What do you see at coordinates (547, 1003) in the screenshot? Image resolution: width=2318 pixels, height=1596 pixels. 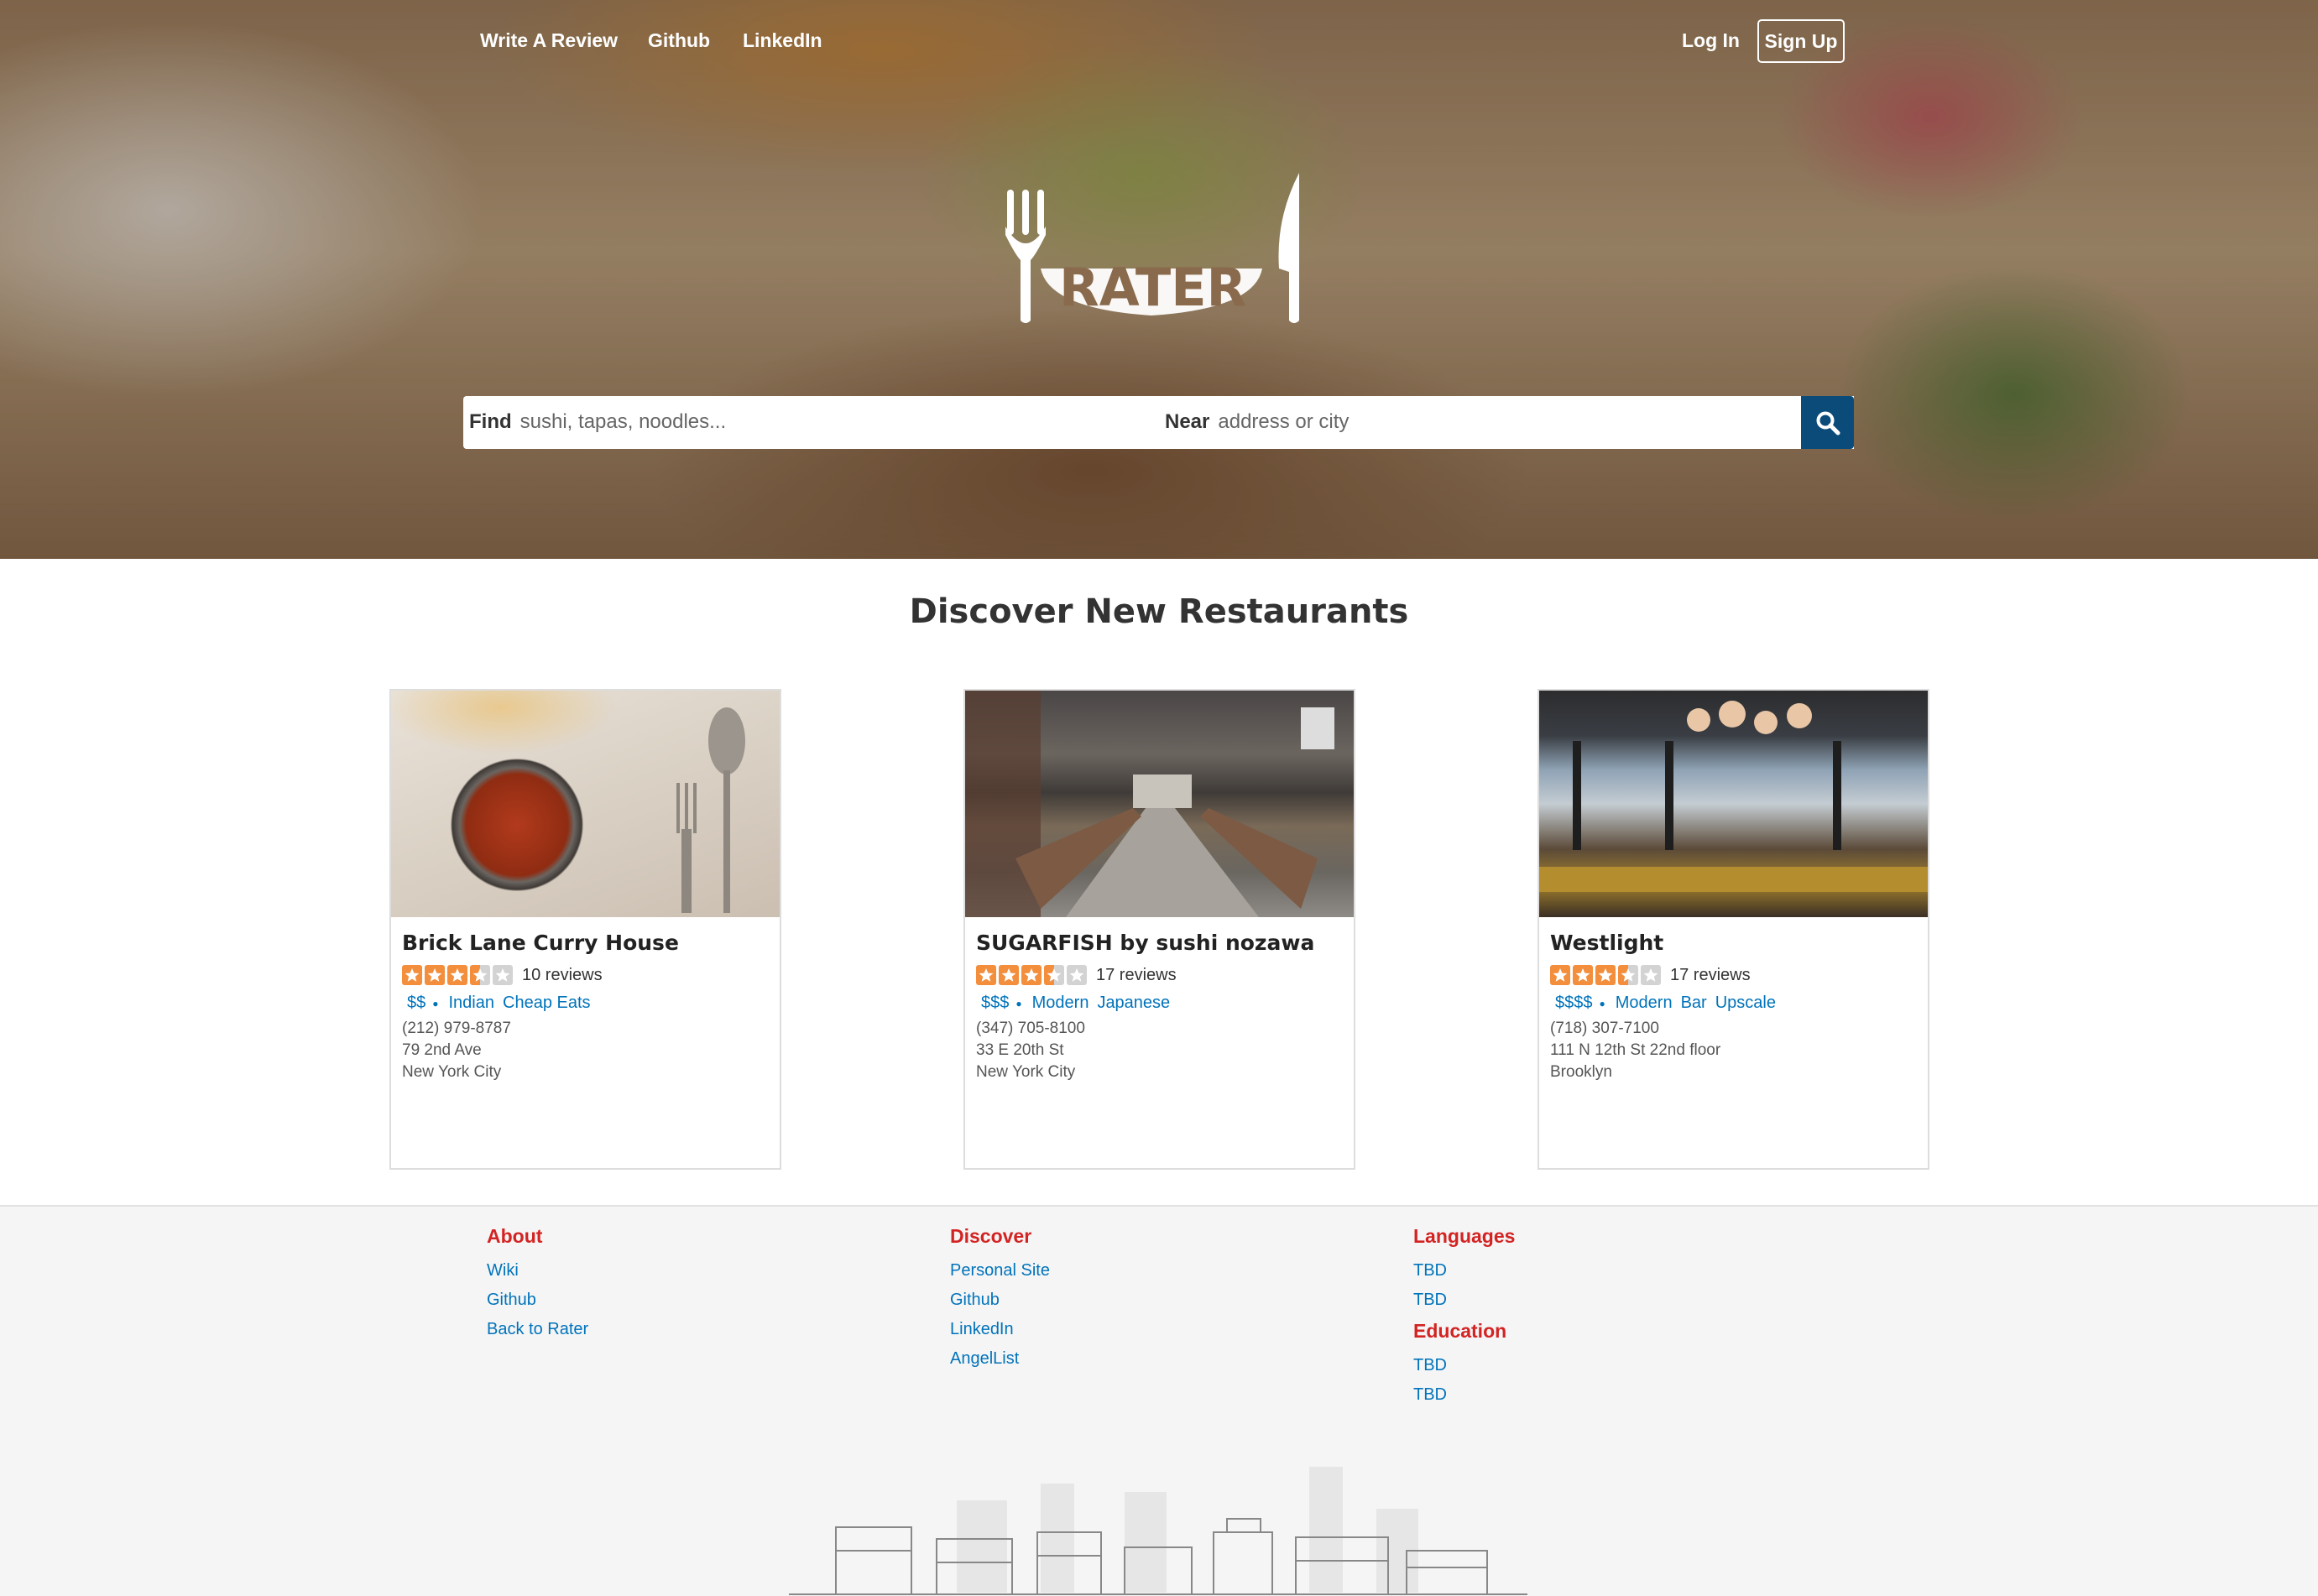 I see `category-link: Cheap Eats` at bounding box center [547, 1003].